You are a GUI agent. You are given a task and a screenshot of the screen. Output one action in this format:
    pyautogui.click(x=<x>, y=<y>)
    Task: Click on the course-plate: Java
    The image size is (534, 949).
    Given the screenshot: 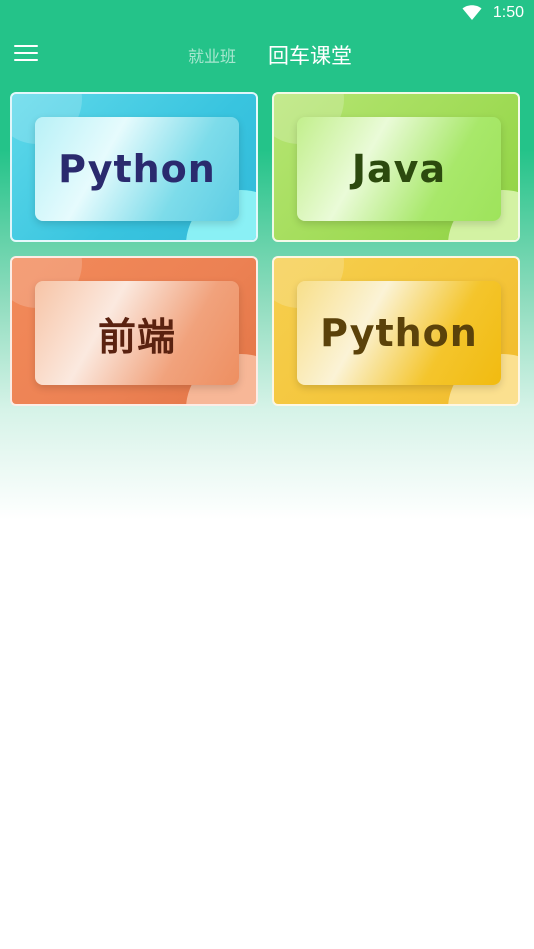 What is the action you would take?
    pyautogui.click(x=399, y=169)
    